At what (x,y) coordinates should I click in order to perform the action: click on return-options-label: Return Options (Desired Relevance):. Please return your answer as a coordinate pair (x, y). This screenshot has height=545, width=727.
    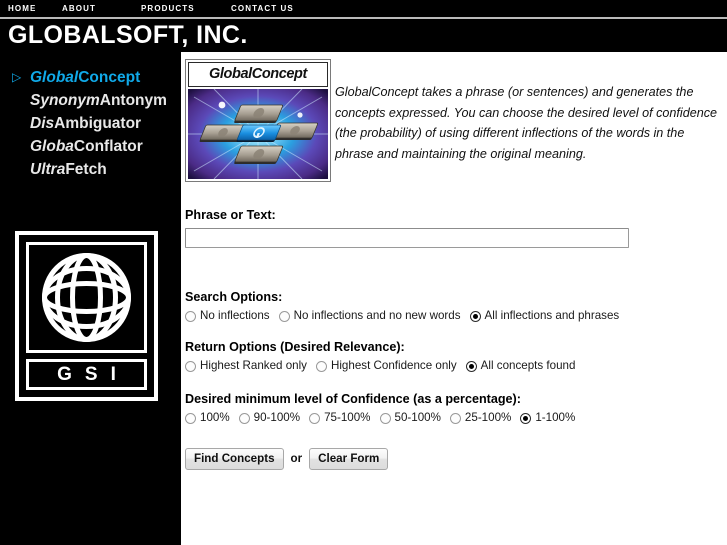
    Looking at the image, I should click on (295, 347).